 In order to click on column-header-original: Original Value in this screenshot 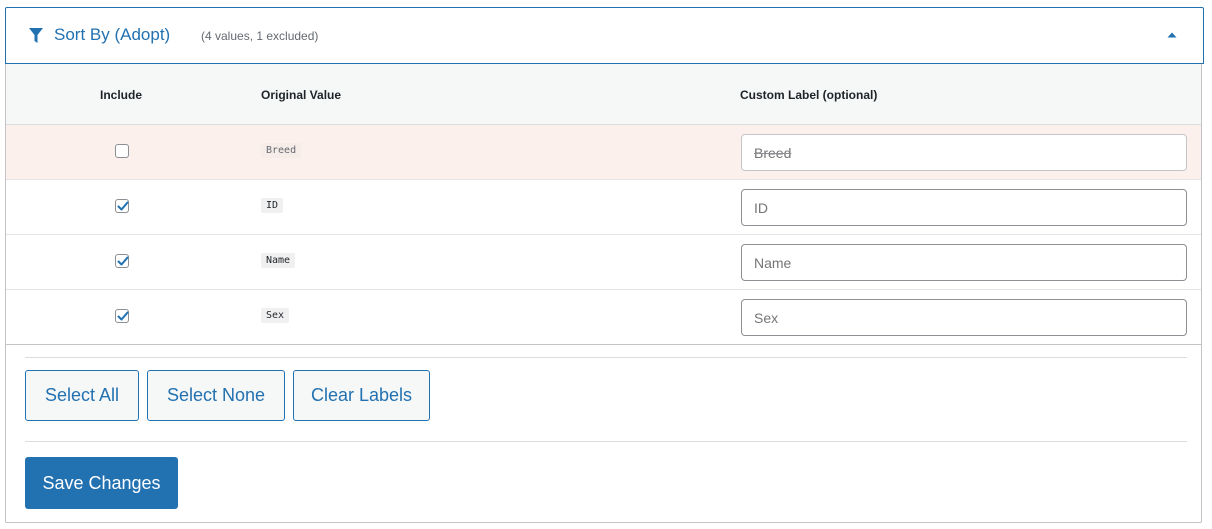, I will do `click(301, 95)`.